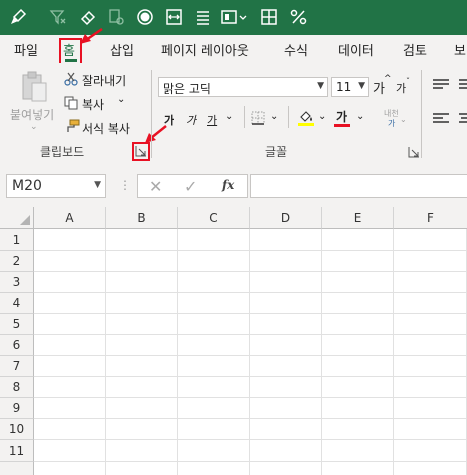 This screenshot has width=467, height=475. What do you see at coordinates (358, 218) in the screenshot?
I see `column-header-e: E` at bounding box center [358, 218].